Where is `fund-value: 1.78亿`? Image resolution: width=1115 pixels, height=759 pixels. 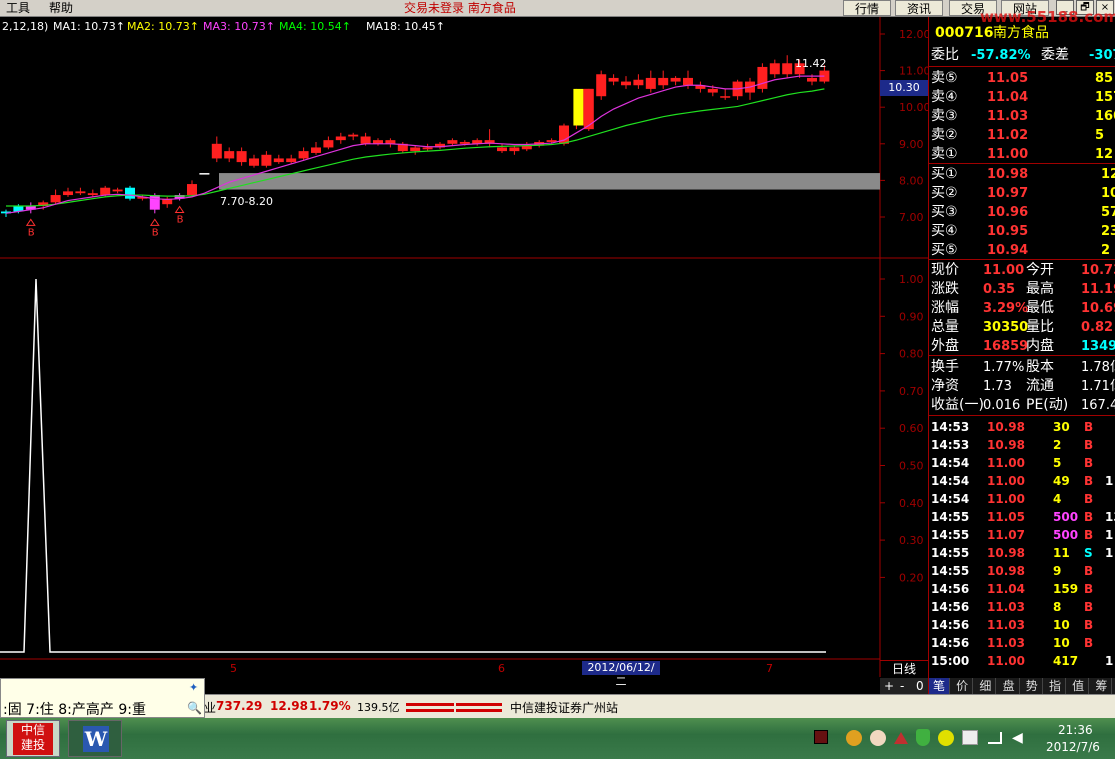 fund-value: 1.78亿 is located at coordinates (1098, 367).